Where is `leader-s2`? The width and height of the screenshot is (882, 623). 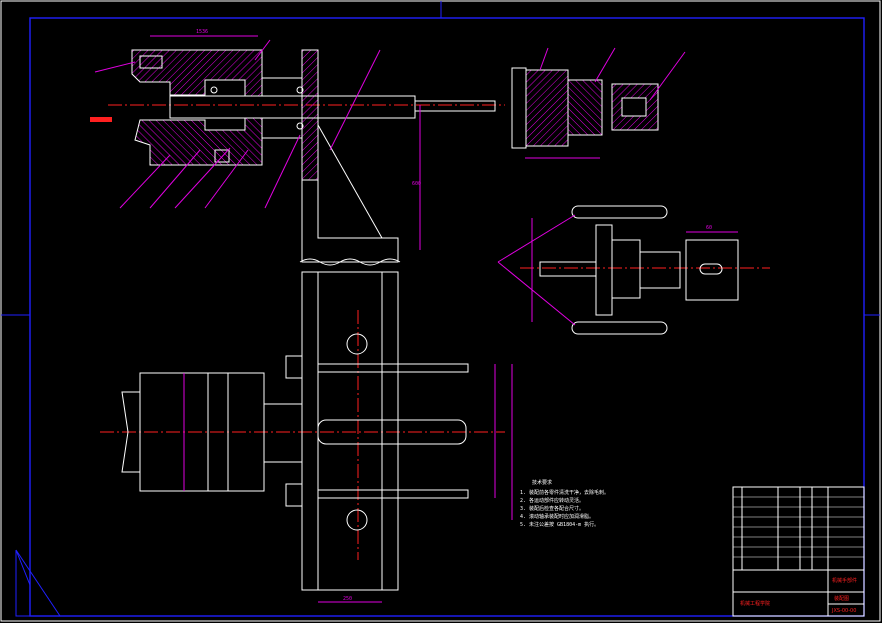 leader-s2 is located at coordinates (536, 293).